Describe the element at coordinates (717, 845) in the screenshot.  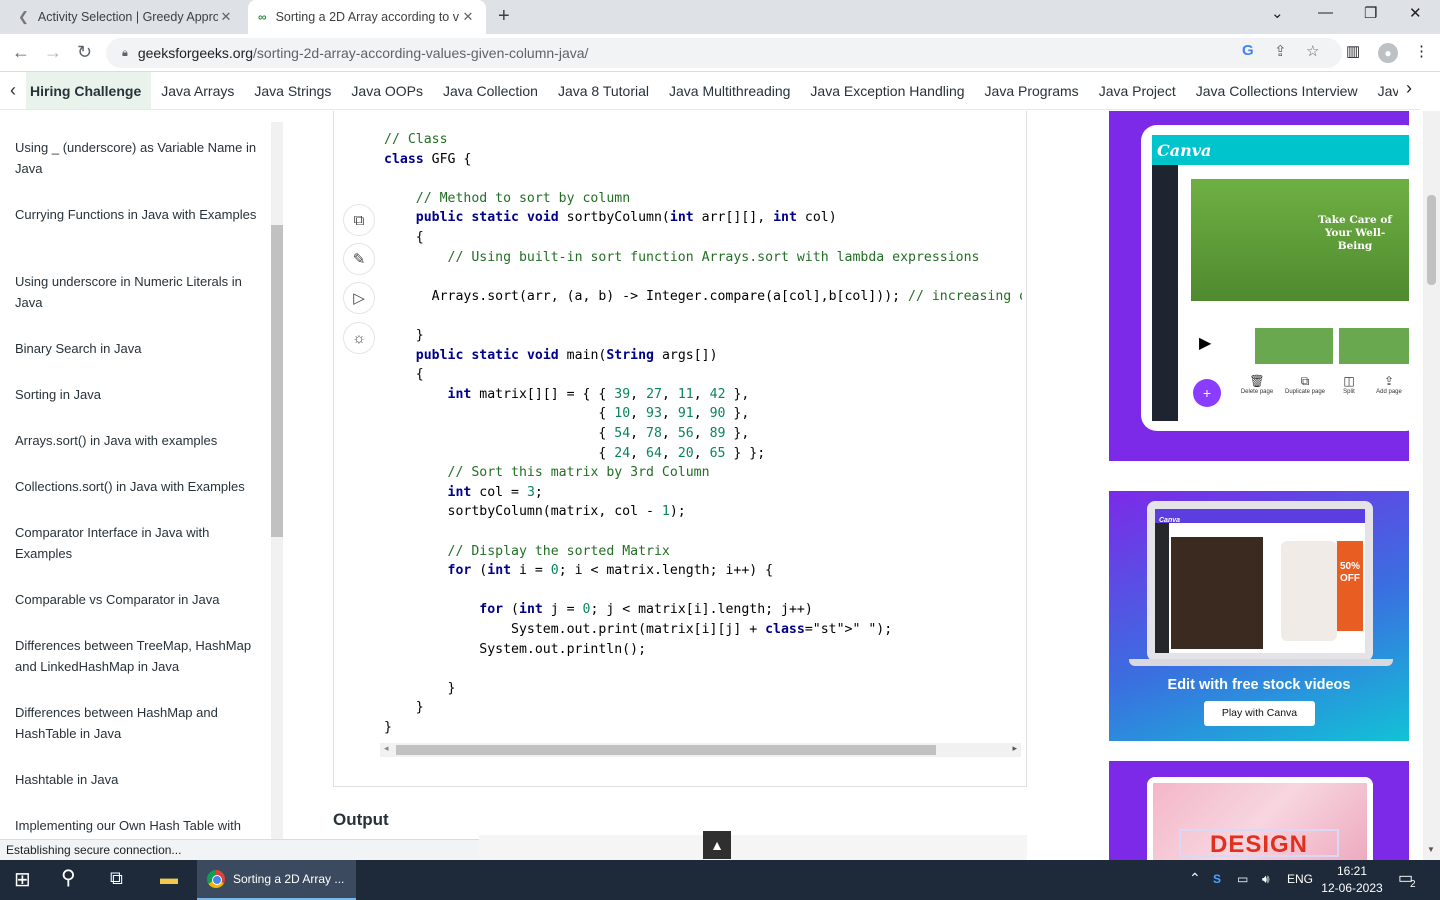
I see `scroll-to-top-button: ▲` at that location.